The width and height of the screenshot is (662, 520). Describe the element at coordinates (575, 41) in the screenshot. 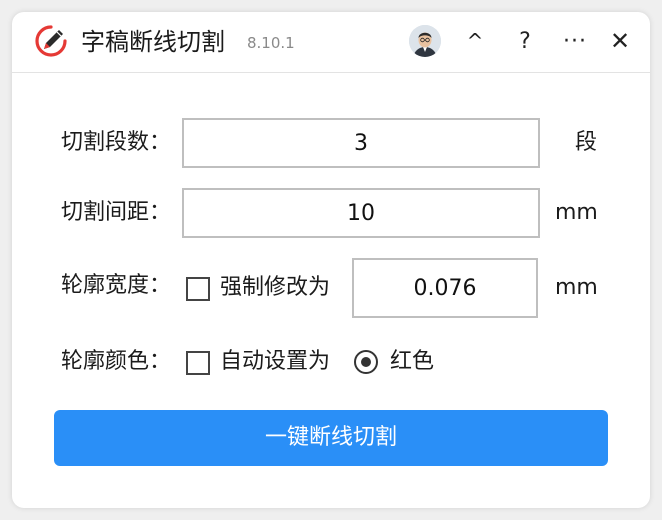

I see `more-options-button: ···` at that location.